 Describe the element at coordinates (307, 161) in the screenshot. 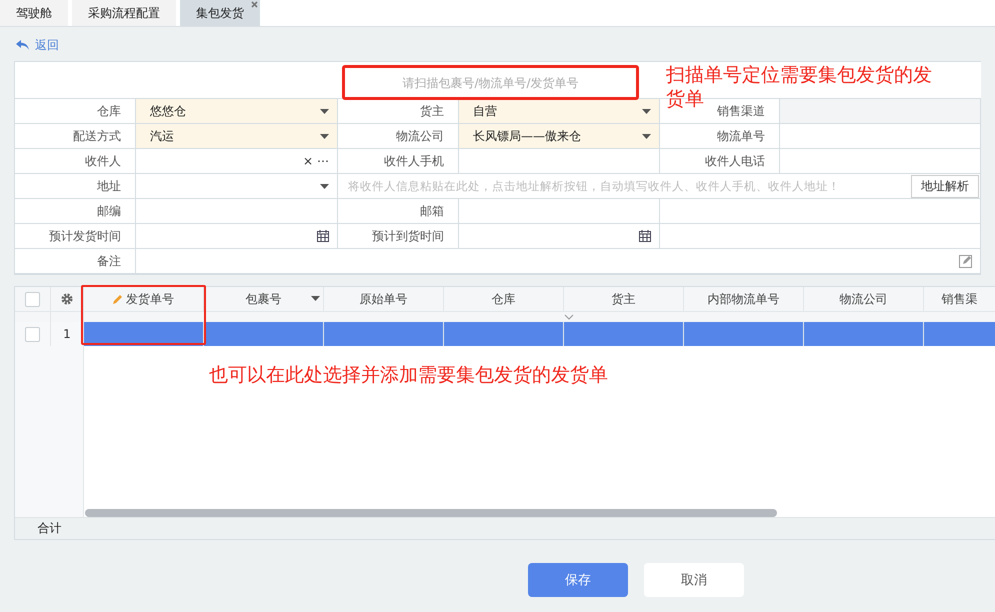

I see `clear-icon: ×` at that location.